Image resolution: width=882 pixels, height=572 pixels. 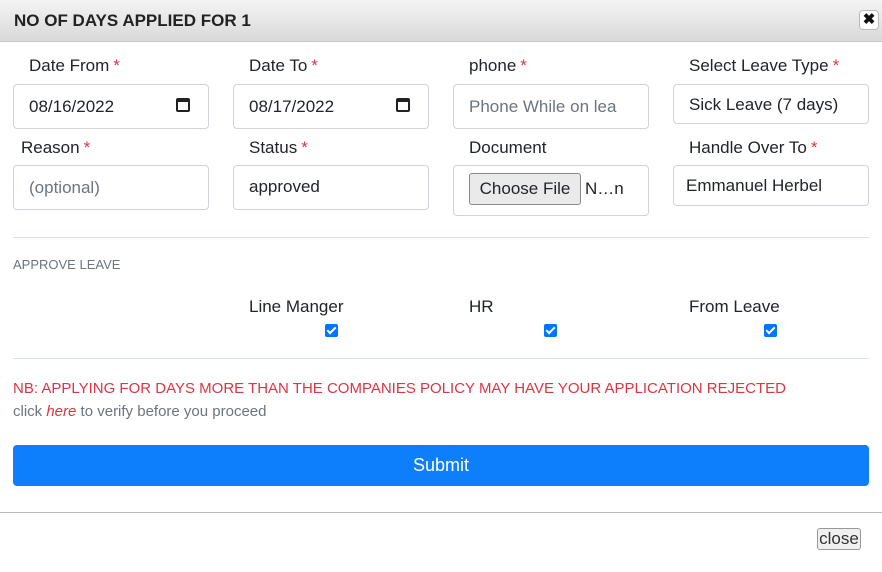 What do you see at coordinates (140, 411) in the screenshot?
I see `verify-notice: click here to verify before you proceed` at bounding box center [140, 411].